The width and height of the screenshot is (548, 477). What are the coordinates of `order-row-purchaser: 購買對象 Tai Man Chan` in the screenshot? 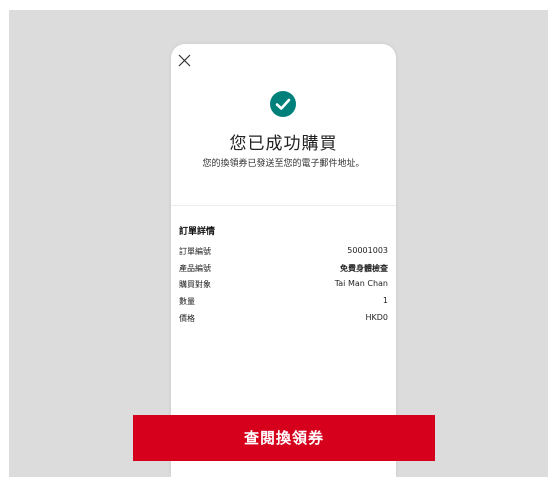 It's located at (283, 285).